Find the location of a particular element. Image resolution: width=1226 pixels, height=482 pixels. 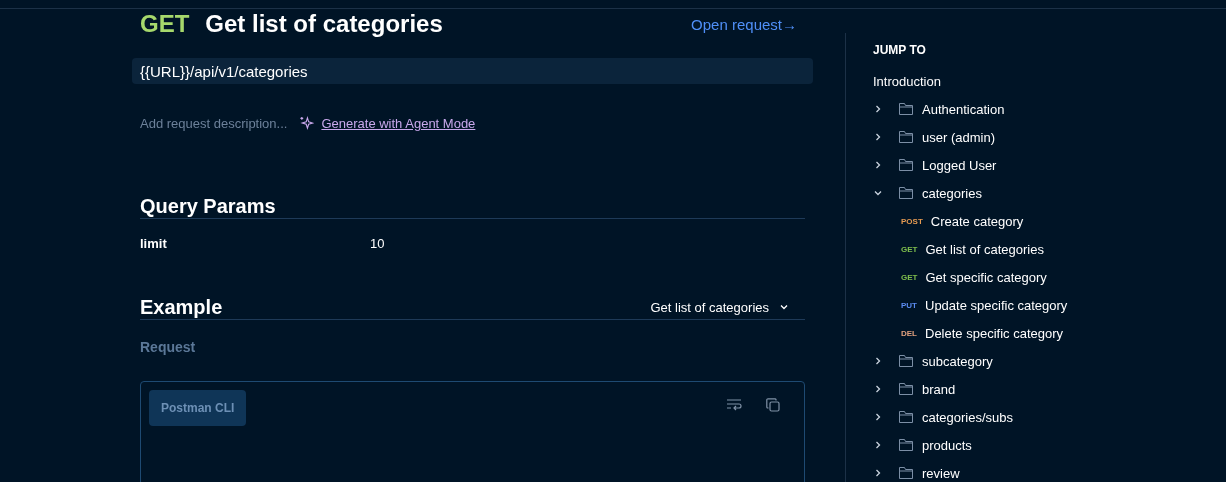

request-link: Create category is located at coordinates (977, 221).